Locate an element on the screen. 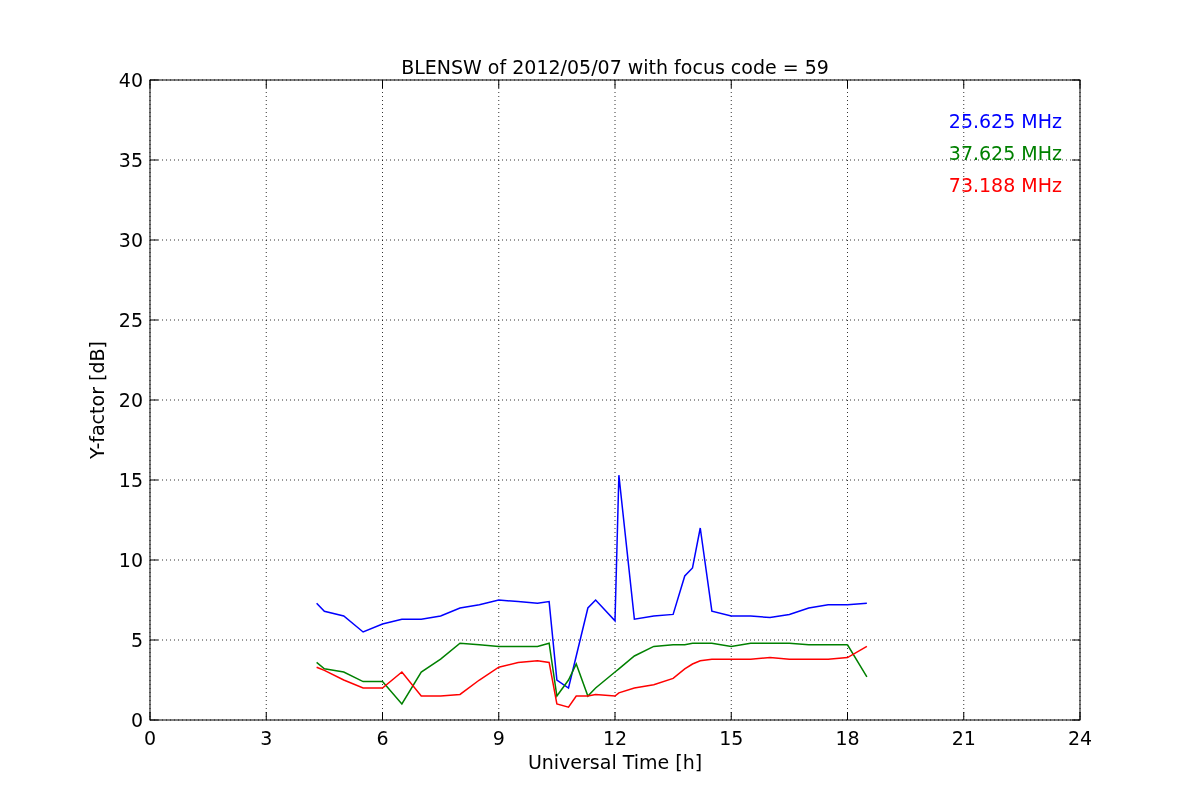 The image size is (1200, 800). tick-label: 24 is located at coordinates (1080, 738).